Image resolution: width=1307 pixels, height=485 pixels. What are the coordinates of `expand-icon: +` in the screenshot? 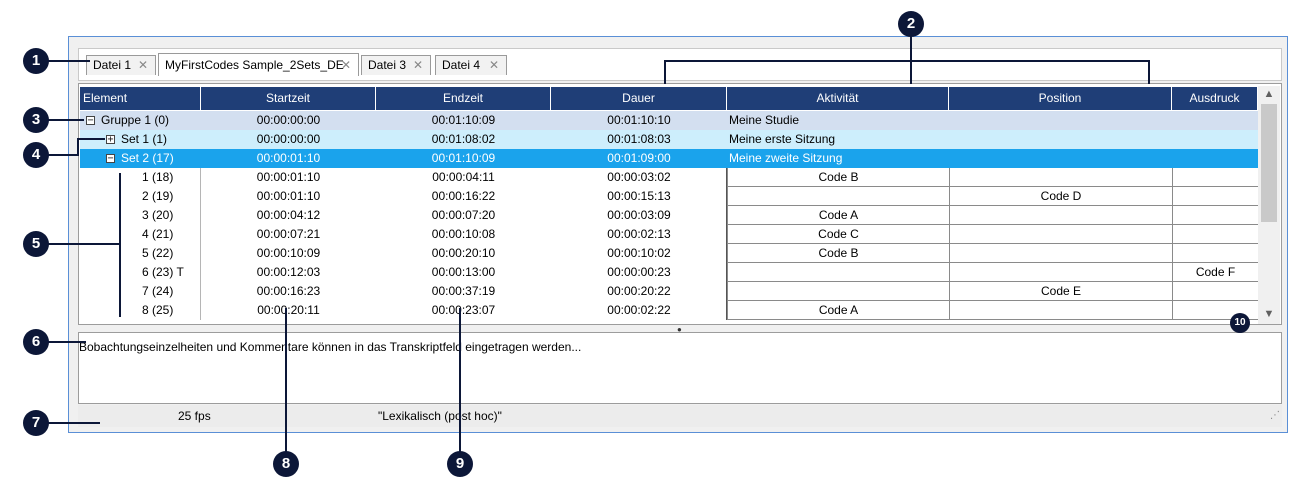 It's located at (110, 140).